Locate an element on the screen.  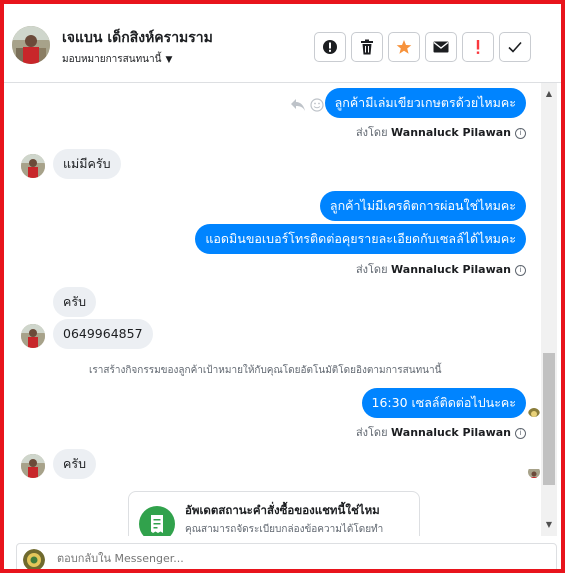
reply-composer is located at coordinates (286, 556).